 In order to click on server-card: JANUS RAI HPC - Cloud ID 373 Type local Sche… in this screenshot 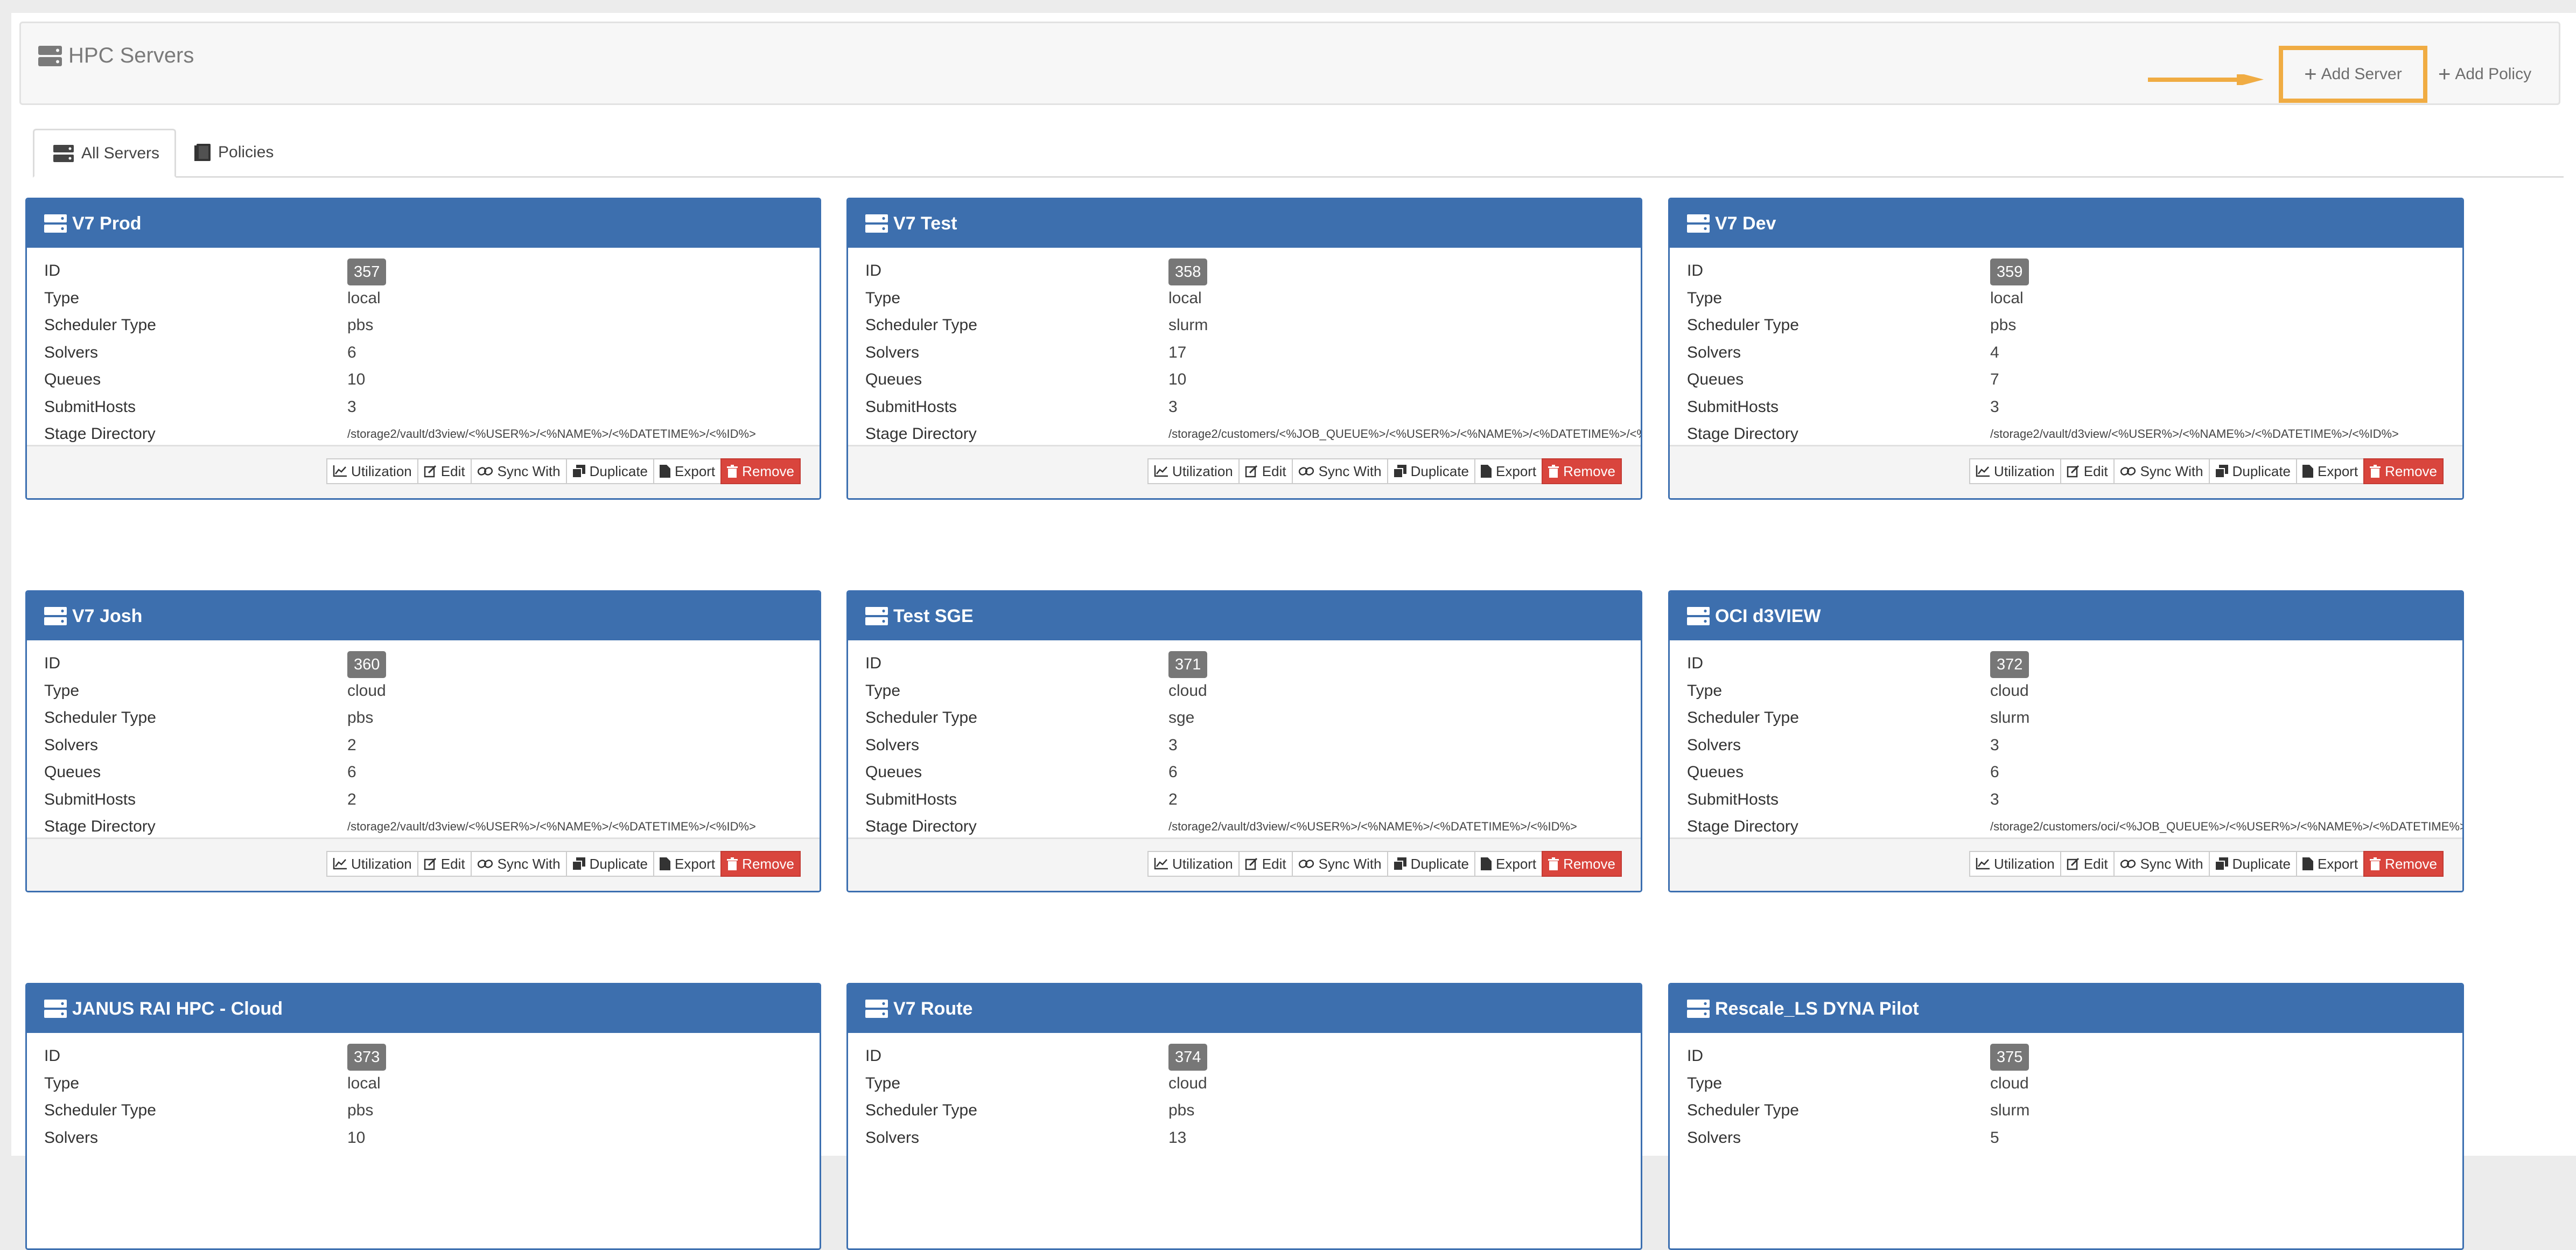, I will do `click(423, 1117)`.